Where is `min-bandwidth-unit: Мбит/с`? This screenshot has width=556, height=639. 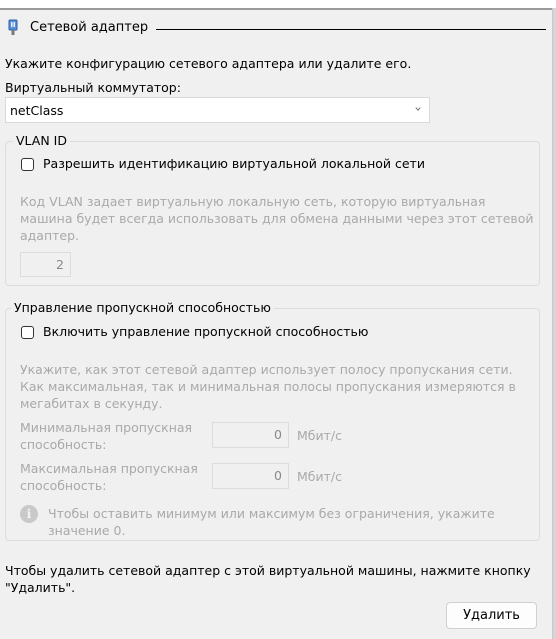
min-bandwidth-unit: Мбит/с is located at coordinates (319, 435).